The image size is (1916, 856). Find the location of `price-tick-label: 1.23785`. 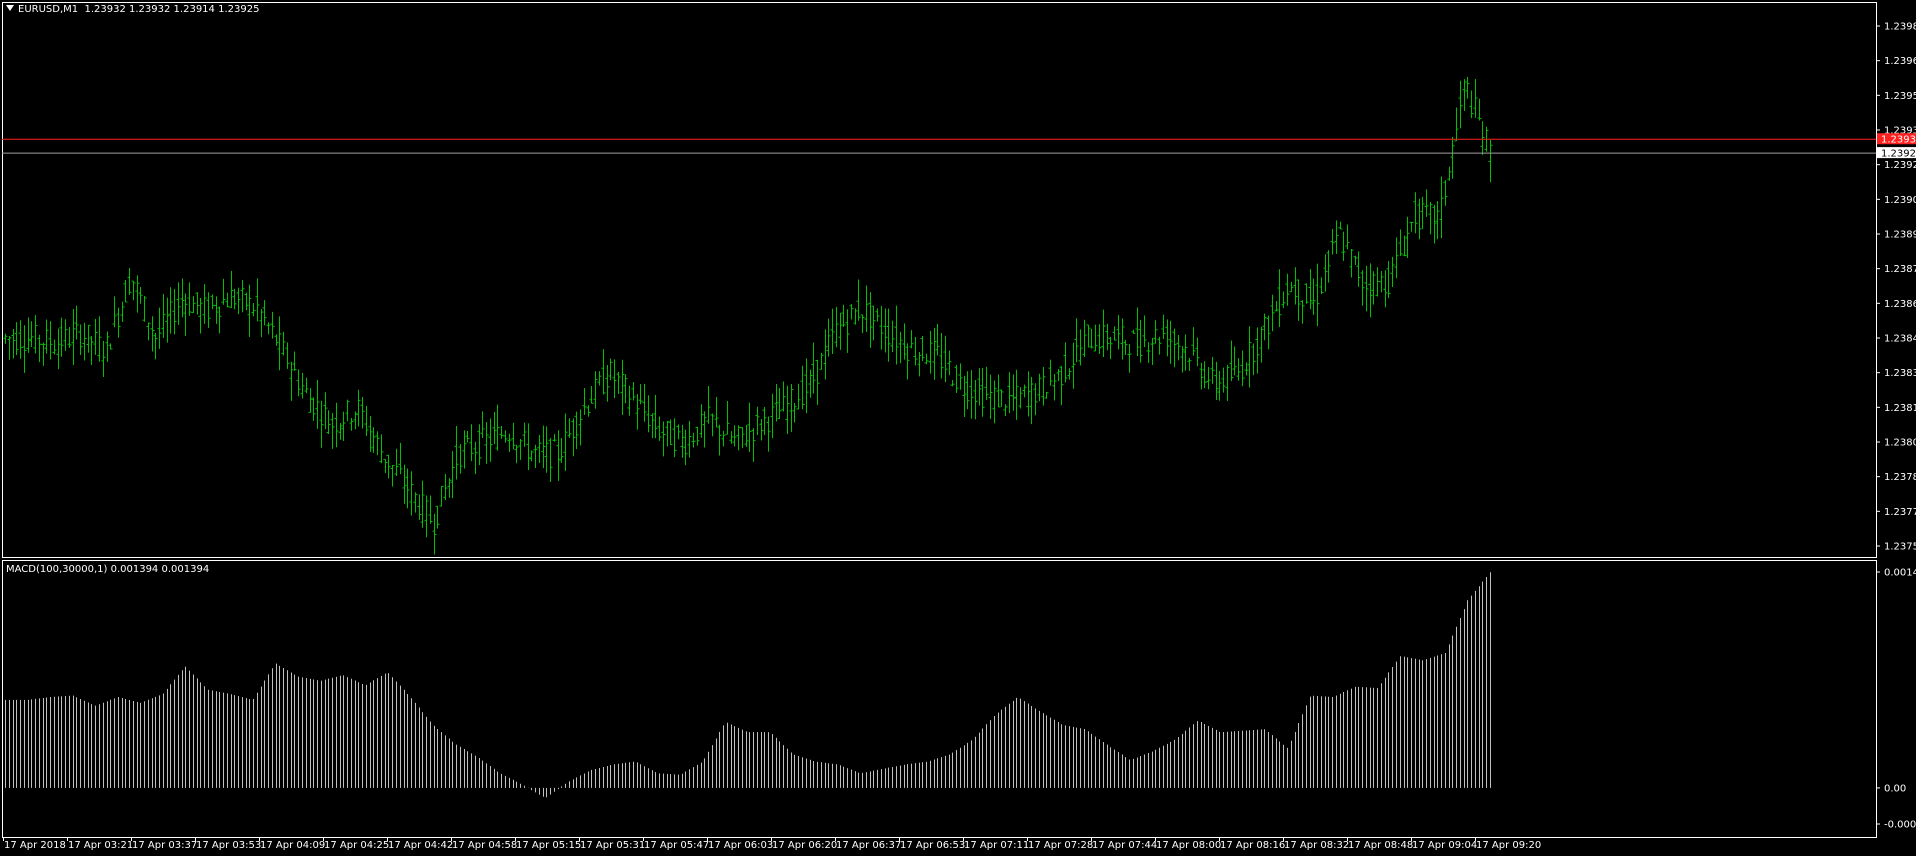

price-tick-label: 1.23785 is located at coordinates (1900, 477).